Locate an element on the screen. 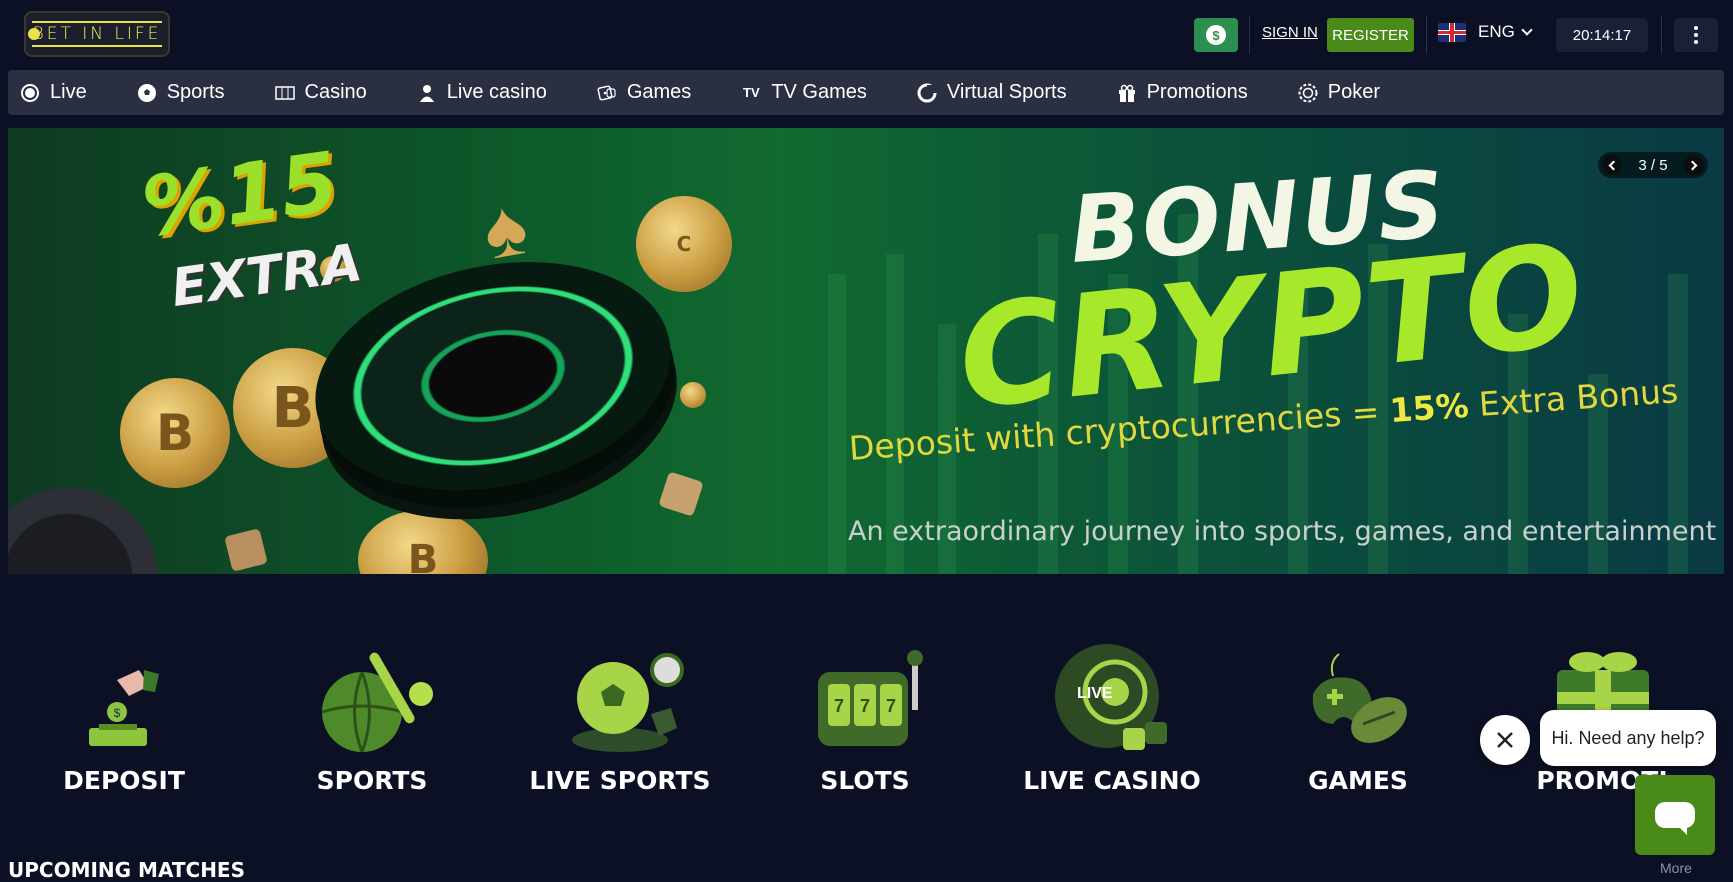 This screenshot has height=882, width=1733. nav-item-promotions: Promotions is located at coordinates (1182, 92).